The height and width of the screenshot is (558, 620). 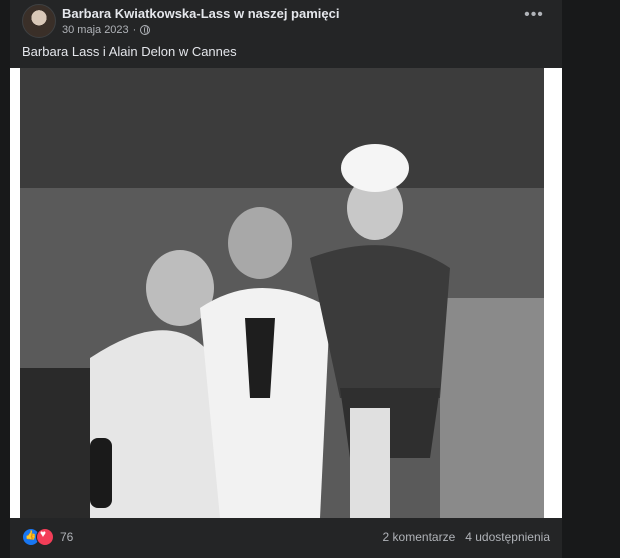 I want to click on reaction-count: 76, so click(x=67, y=537).